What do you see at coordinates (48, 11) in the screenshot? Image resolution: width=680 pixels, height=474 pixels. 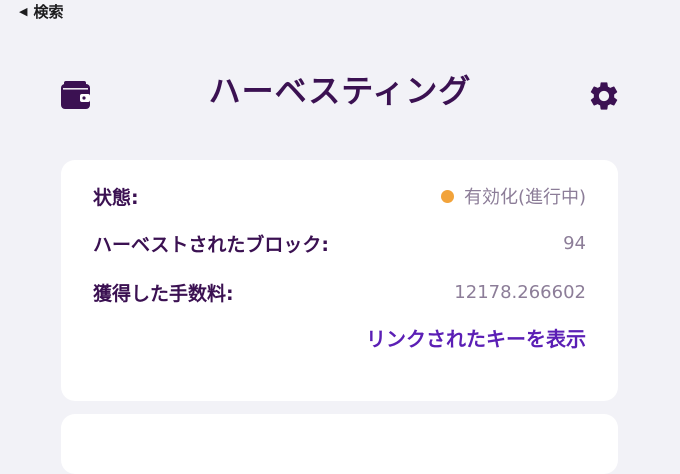 I see `back-label: 検索` at bounding box center [48, 11].